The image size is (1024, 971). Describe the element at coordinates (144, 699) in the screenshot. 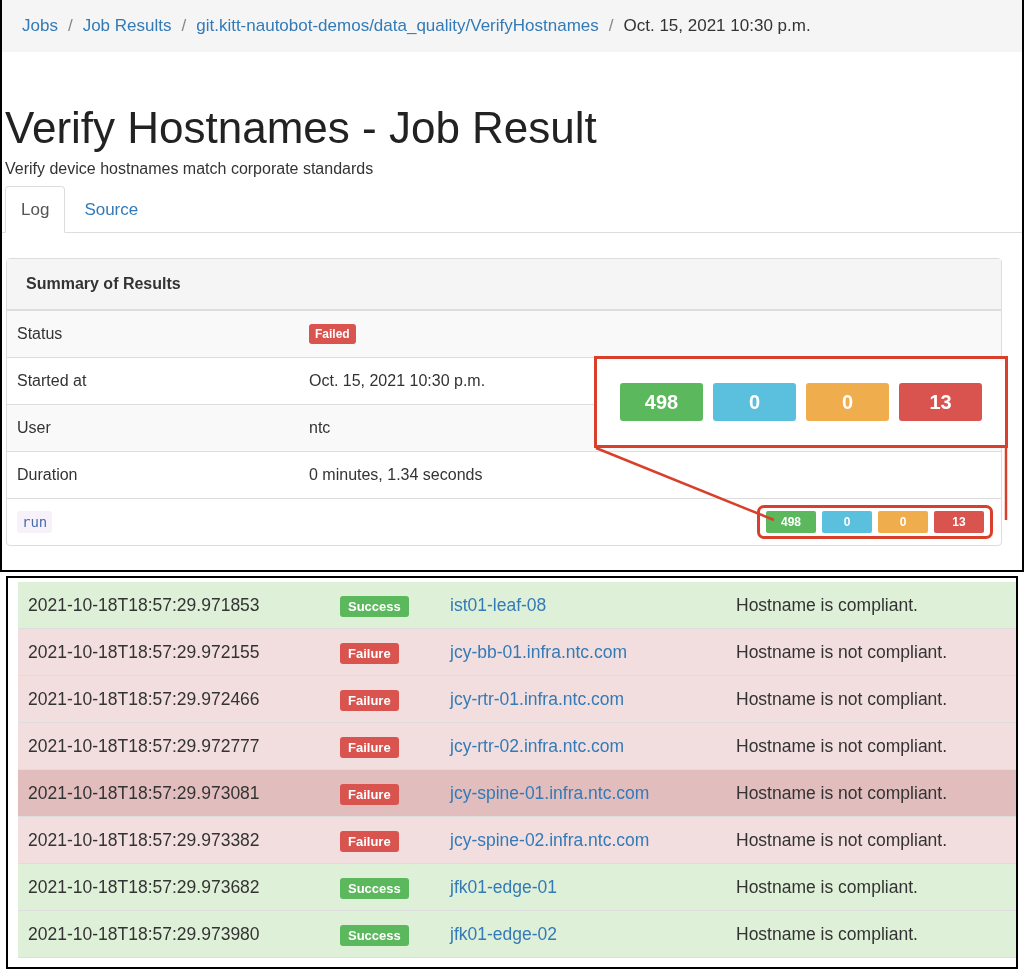

I see `timestamp: 2021-10-18T18:57:29.972466` at that location.